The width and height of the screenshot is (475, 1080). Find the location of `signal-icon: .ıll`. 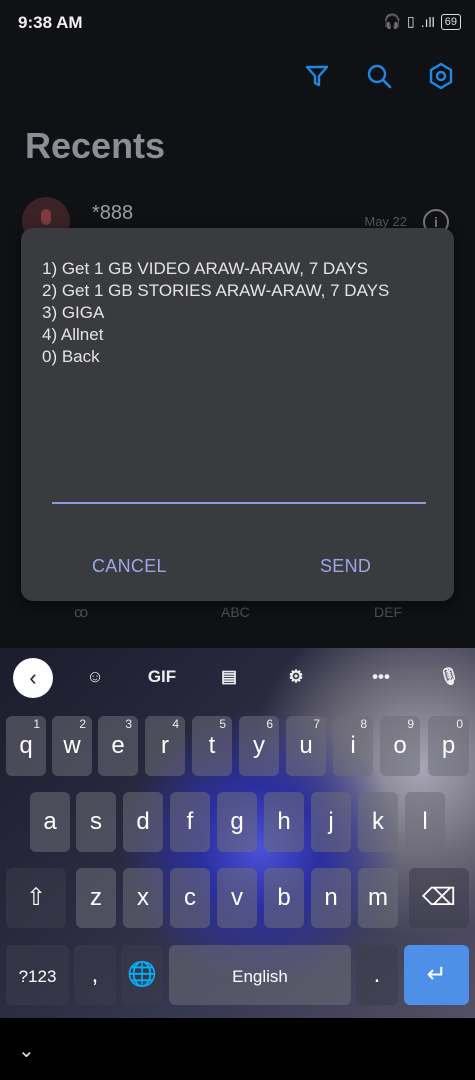

signal-icon: .ıll is located at coordinates (427, 21).